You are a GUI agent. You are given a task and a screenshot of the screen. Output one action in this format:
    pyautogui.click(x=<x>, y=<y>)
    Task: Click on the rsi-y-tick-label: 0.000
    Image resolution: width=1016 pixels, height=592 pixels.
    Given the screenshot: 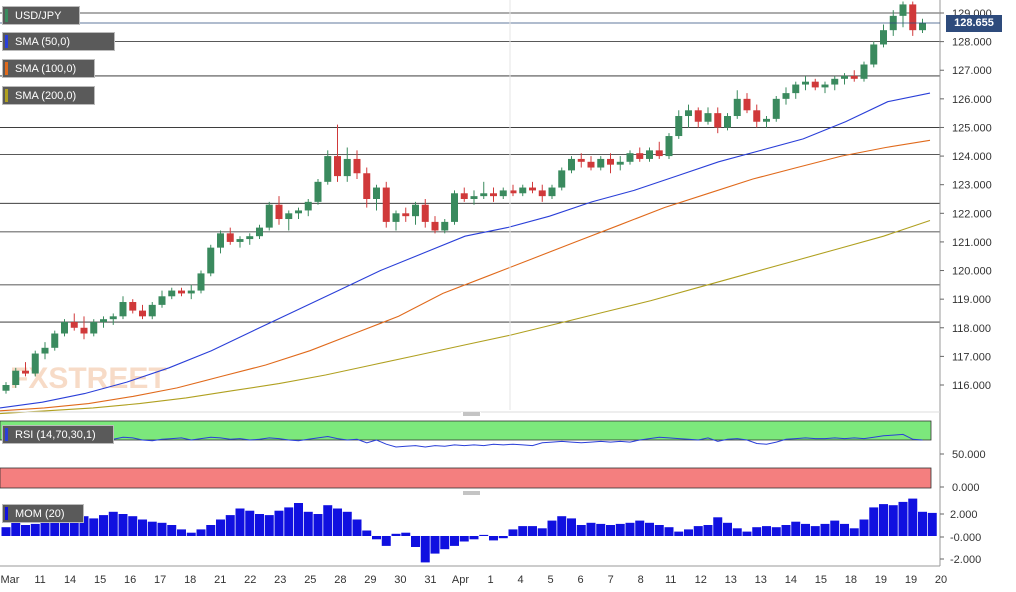 What is the action you would take?
    pyautogui.click(x=966, y=488)
    